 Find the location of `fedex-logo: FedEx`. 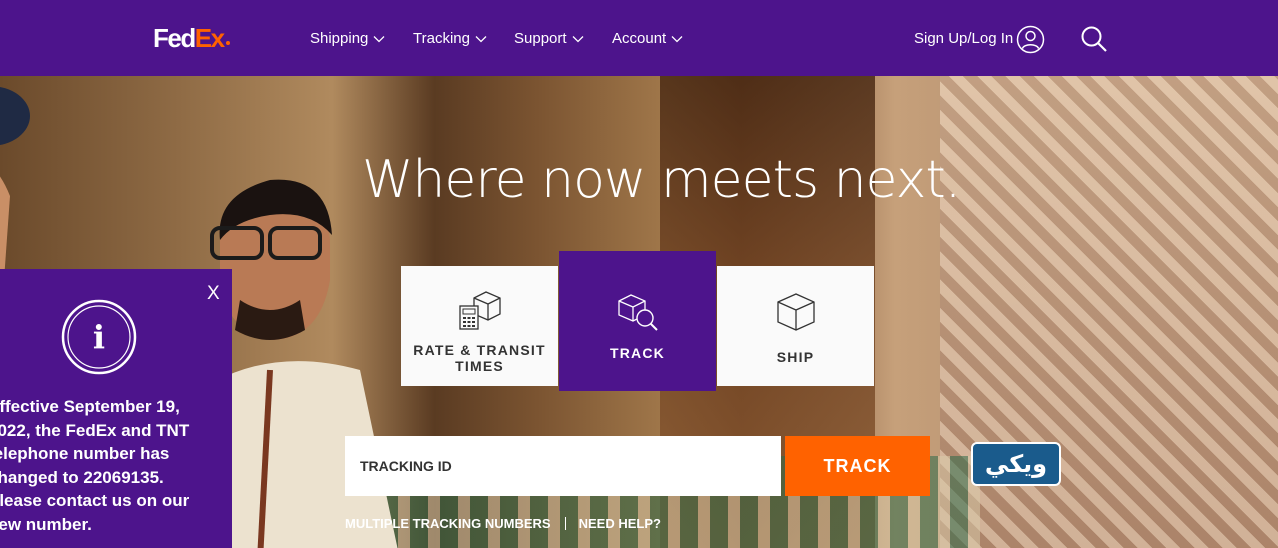

fedex-logo: FedEx is located at coordinates (191, 38).